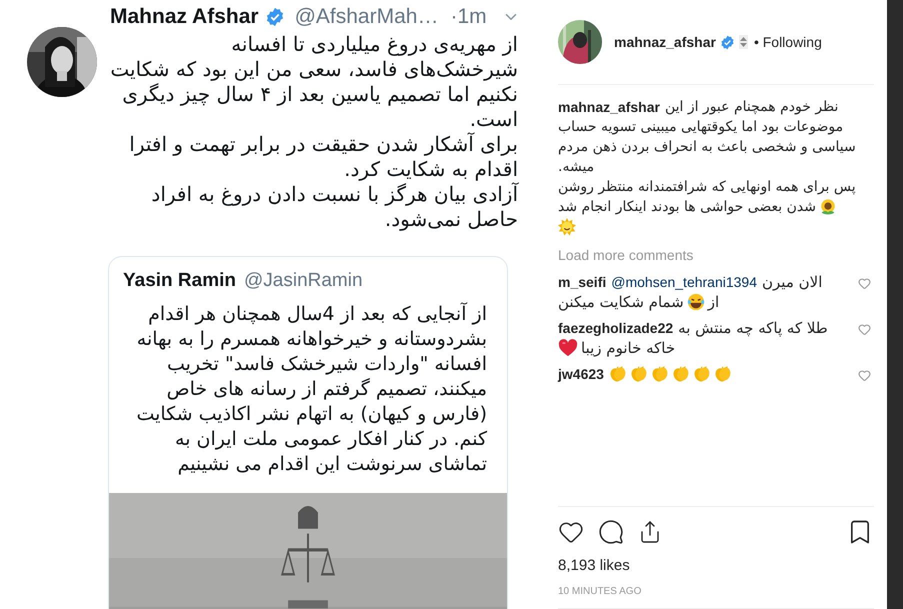 This screenshot has width=903, height=609. Describe the element at coordinates (314, 69) in the screenshot. I see `tweet-text-line: شیرخشک‌های فاسد، سعی من این بود که شکایت` at that location.